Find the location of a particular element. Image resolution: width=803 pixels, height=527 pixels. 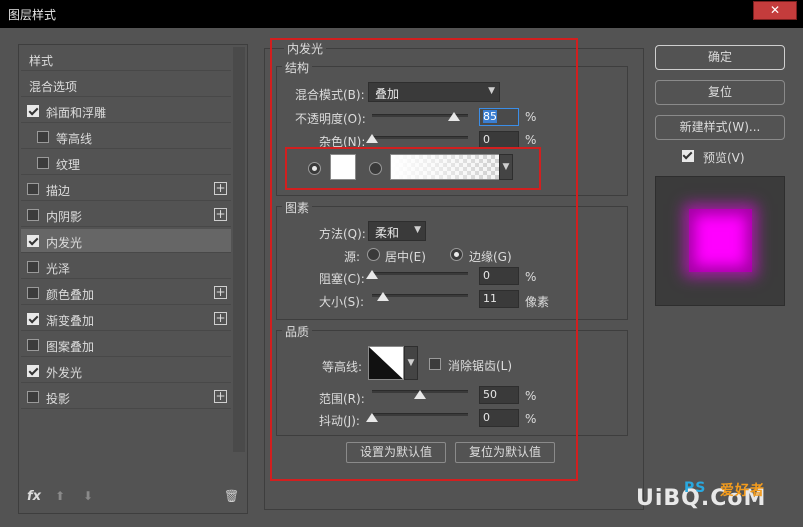

sidebar-footer: fx ⬆ ⬇ 🗑 is located at coordinates (133, 497).